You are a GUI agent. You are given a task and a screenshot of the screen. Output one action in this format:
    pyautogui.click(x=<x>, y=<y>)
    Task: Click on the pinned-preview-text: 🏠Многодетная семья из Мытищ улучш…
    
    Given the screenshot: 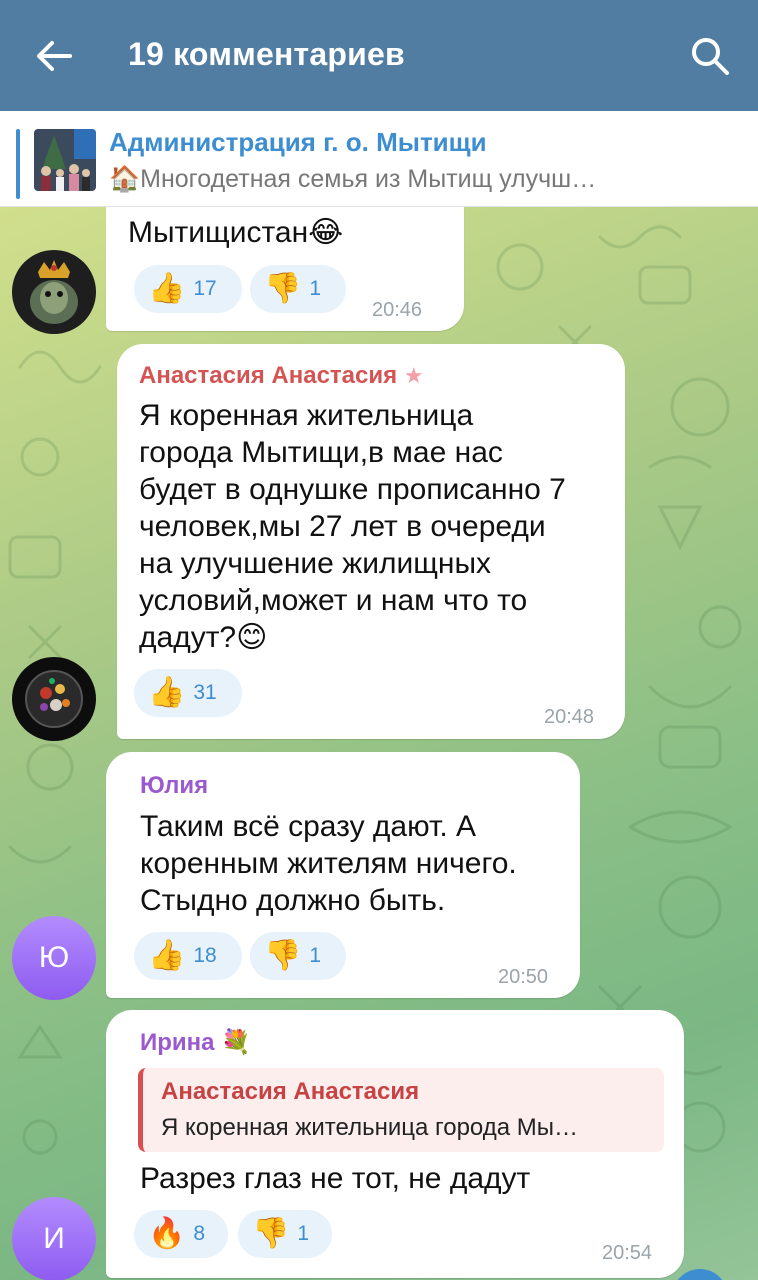 What is the action you would take?
    pyautogui.click(x=353, y=179)
    